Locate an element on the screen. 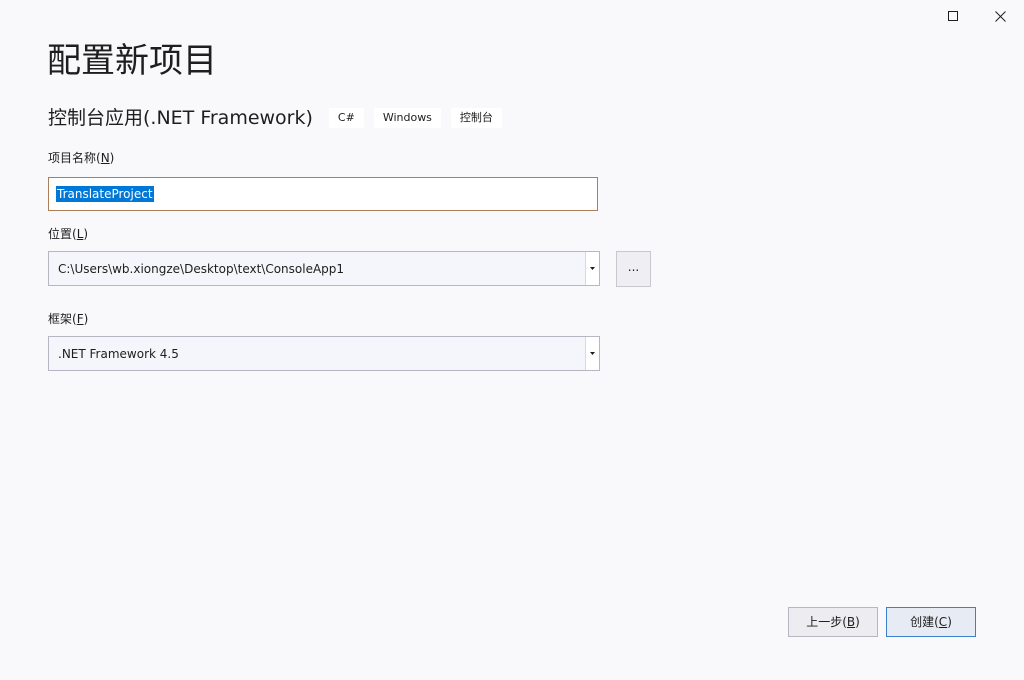 The width and height of the screenshot is (1024, 680). project-name-input: TranslateProject is located at coordinates (323, 194).